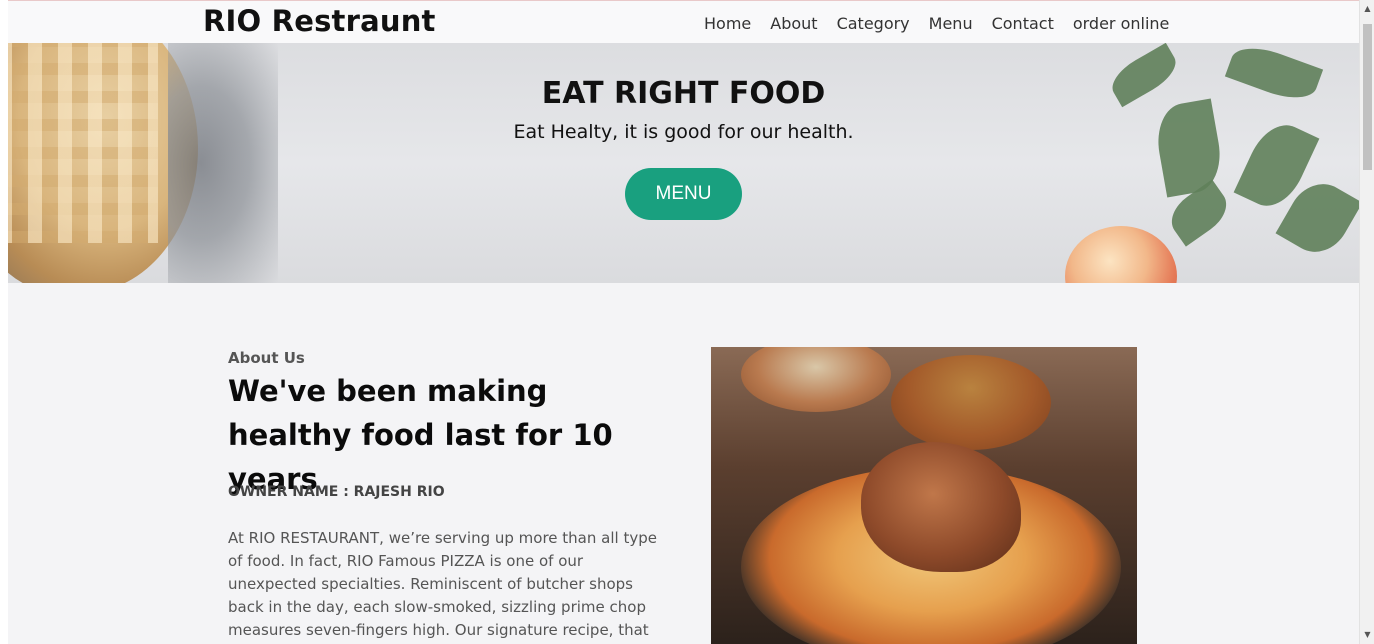  What do you see at coordinates (319, 21) in the screenshot?
I see `brand-logo-text: RIO Restraunt` at bounding box center [319, 21].